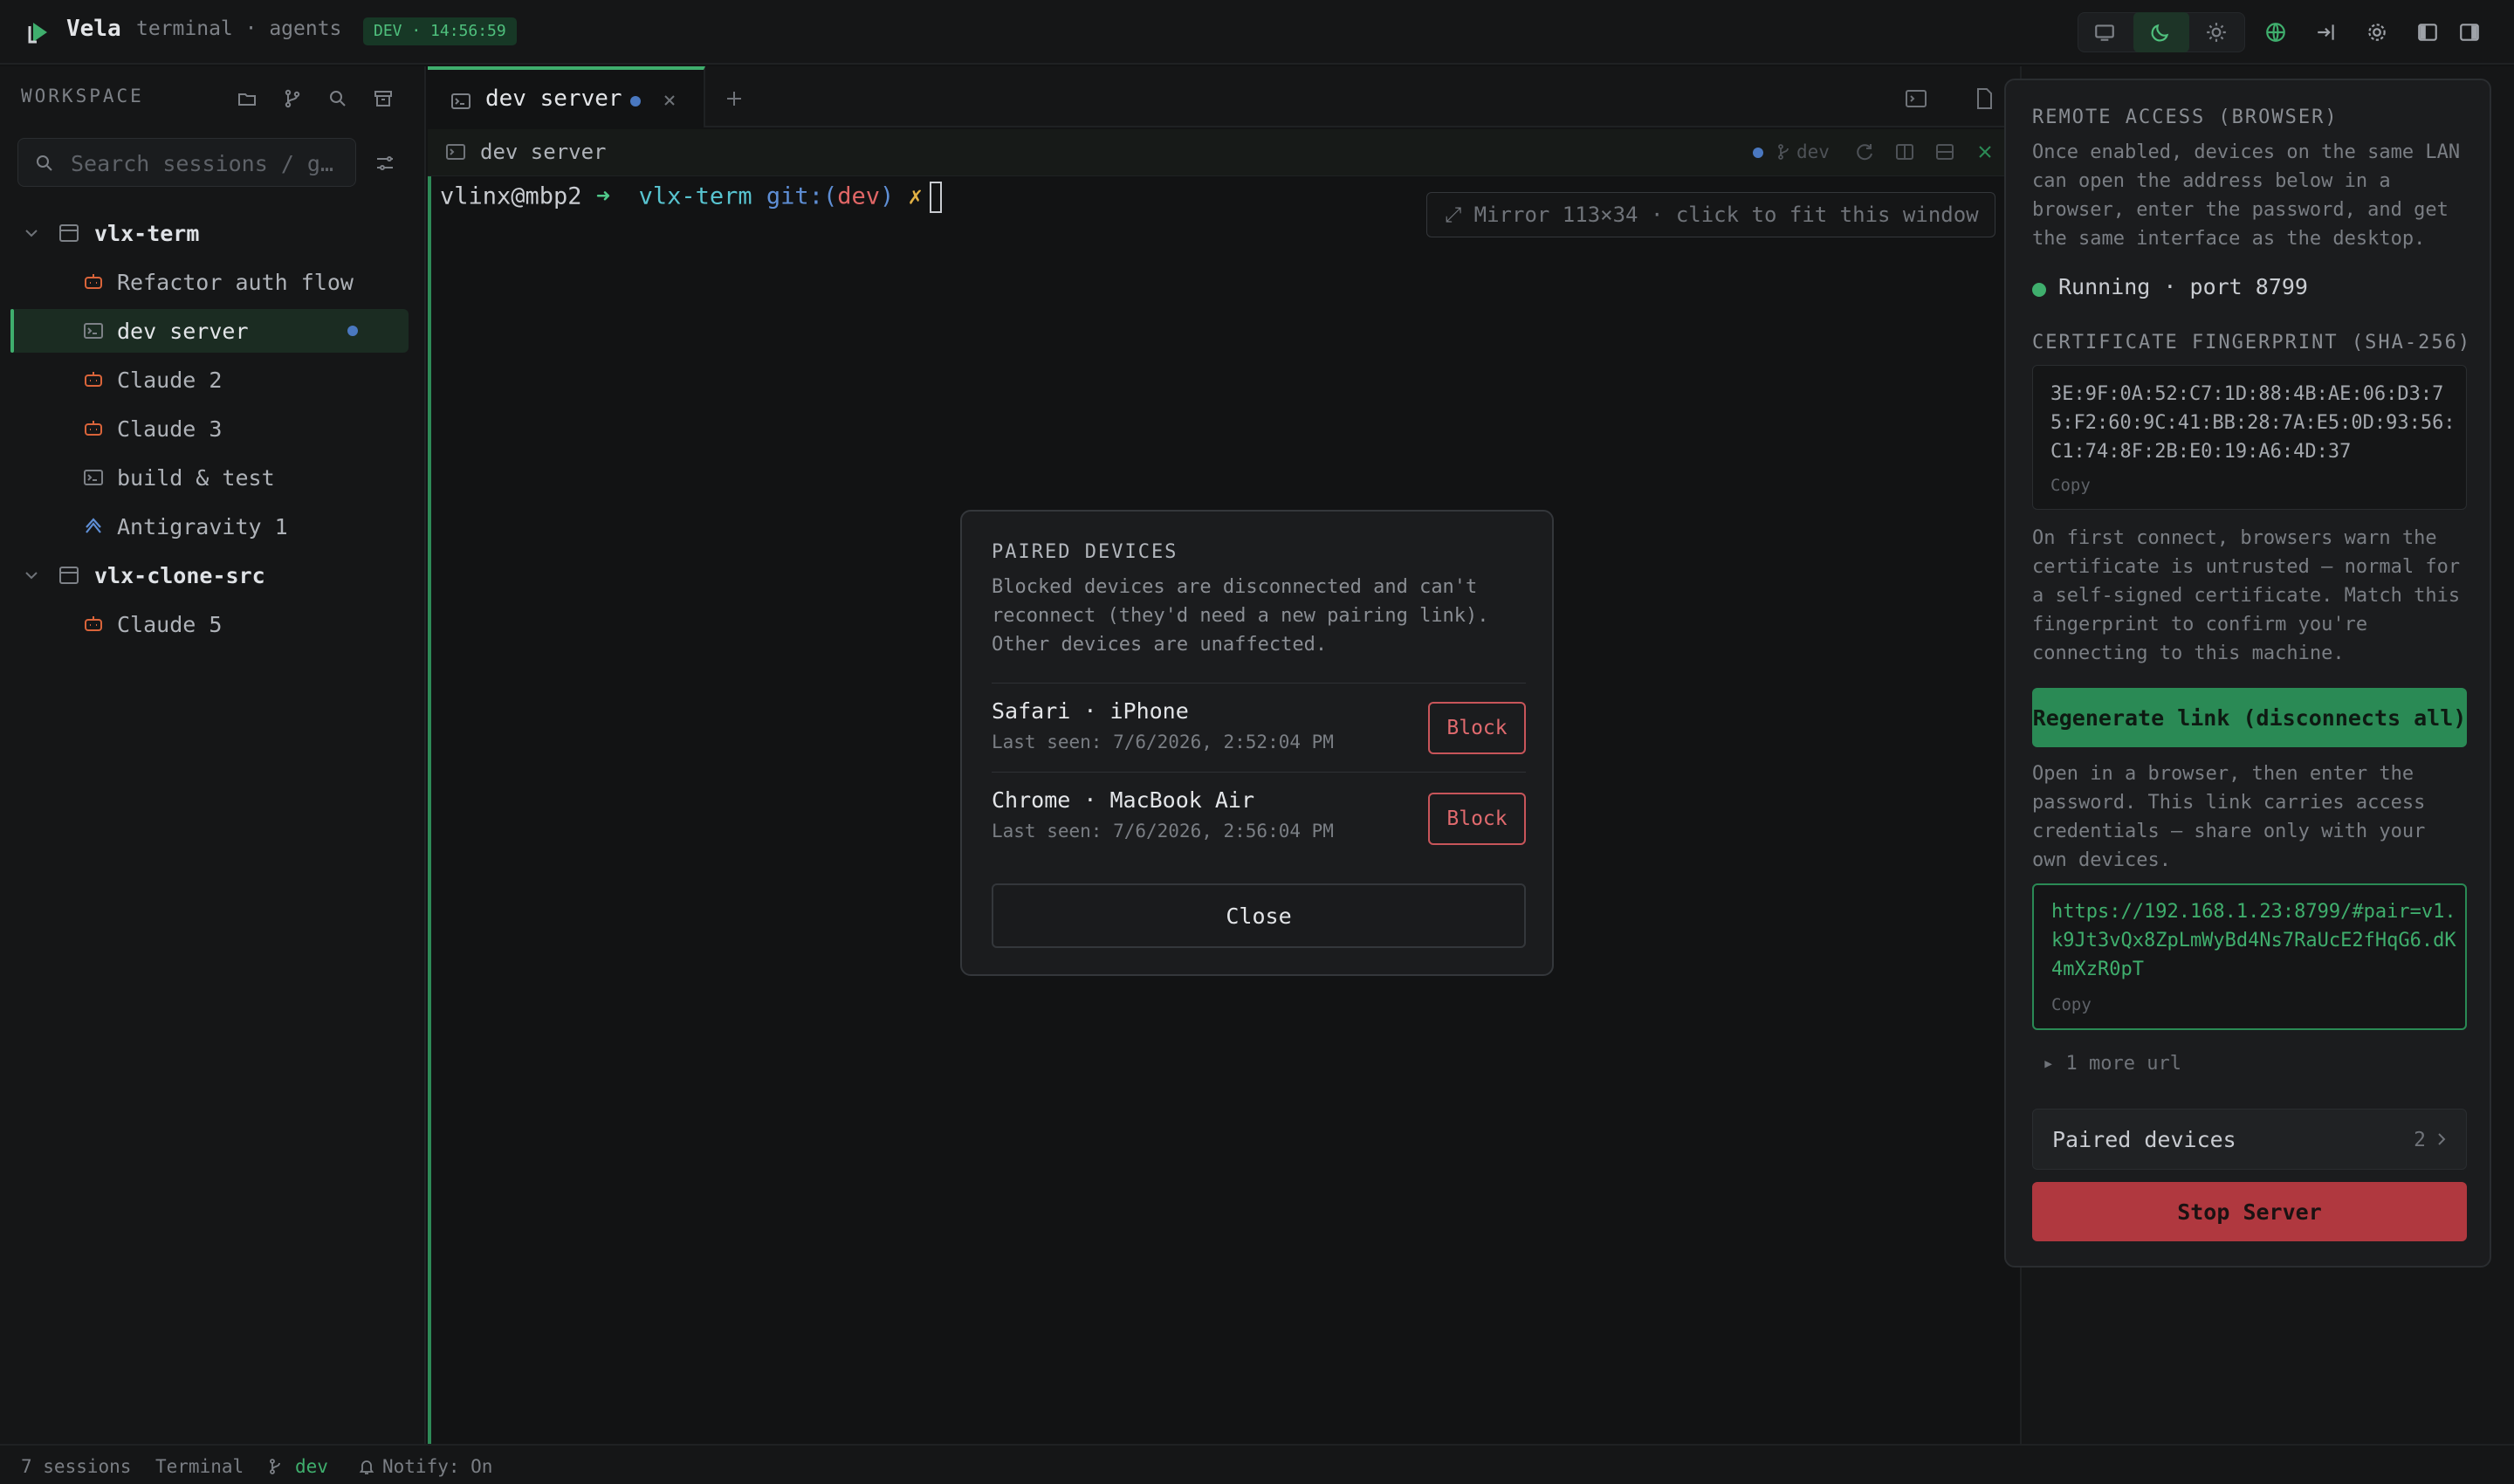 Image resolution: width=2514 pixels, height=1484 pixels. I want to click on session-label: Refactor auth flow, so click(236, 282).